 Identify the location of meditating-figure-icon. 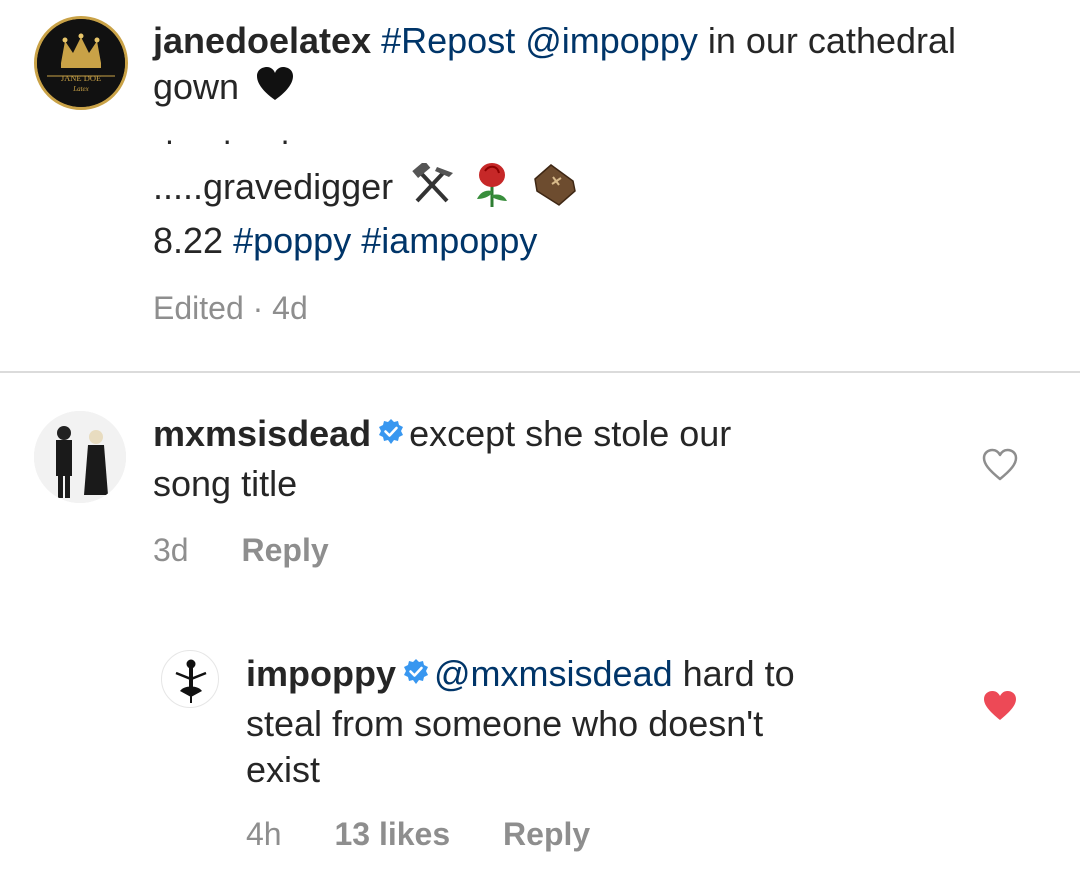
(191, 681).